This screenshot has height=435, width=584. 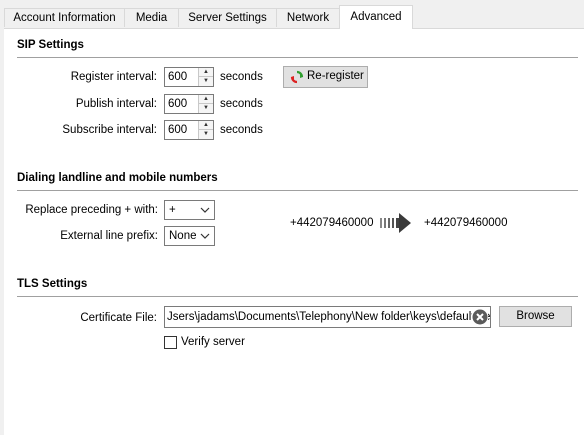 What do you see at coordinates (189, 130) in the screenshot?
I see `subscribe-interval-spinbox: 600 ▲ ▼` at bounding box center [189, 130].